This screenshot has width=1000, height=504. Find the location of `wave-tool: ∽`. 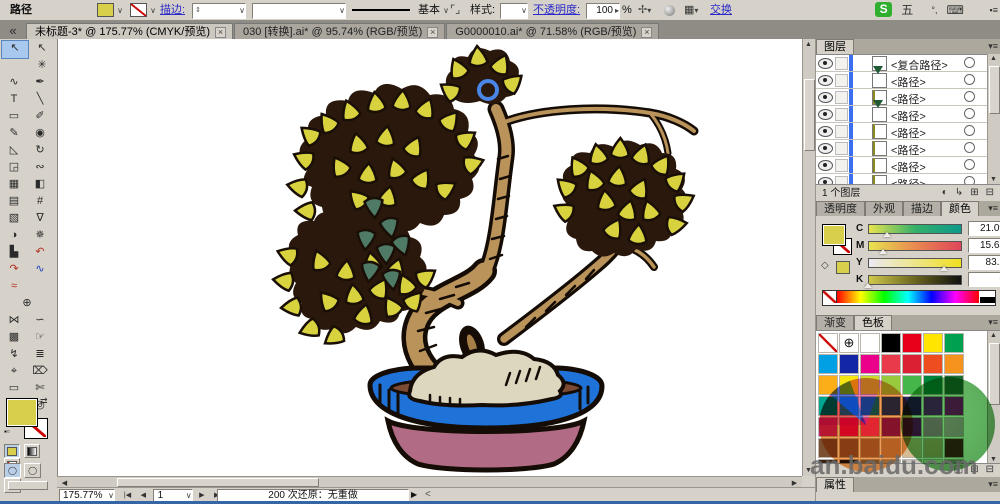

wave-tool: ∽ is located at coordinates (40, 320).